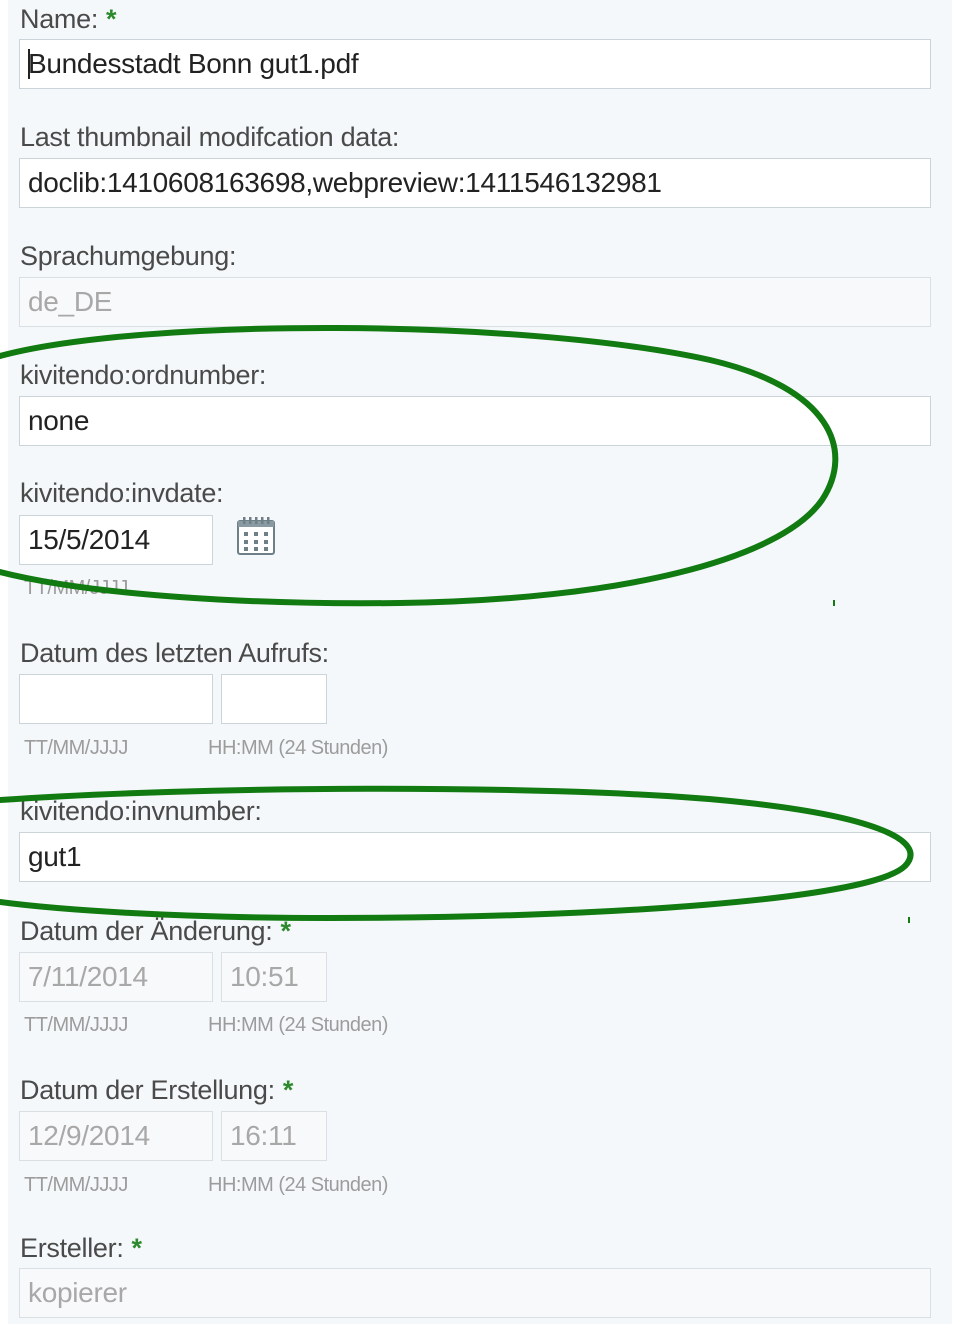  I want to click on locale-label: Sprachumgebung:, so click(128, 256).